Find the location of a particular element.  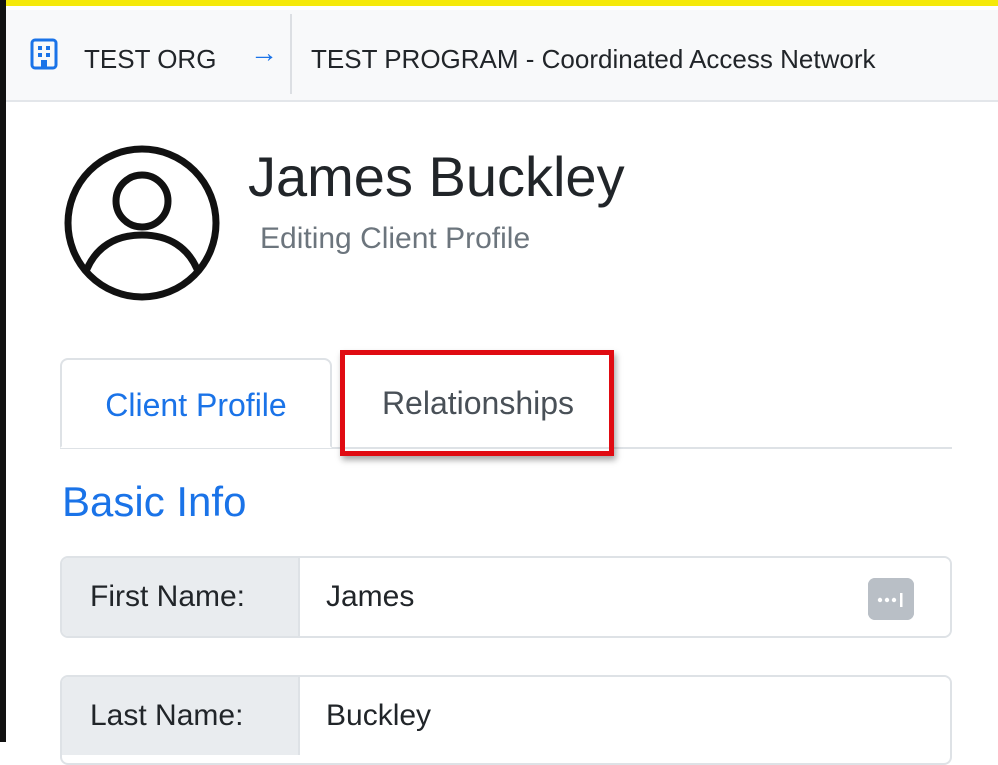

page-subtitle: Editing Client Profile is located at coordinates (395, 238).